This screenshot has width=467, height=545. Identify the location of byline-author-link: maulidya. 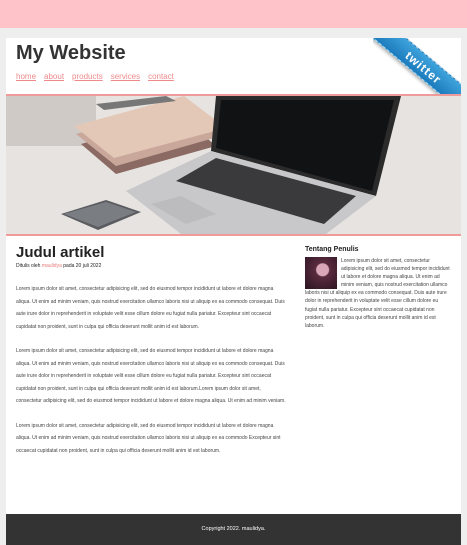
(52, 266).